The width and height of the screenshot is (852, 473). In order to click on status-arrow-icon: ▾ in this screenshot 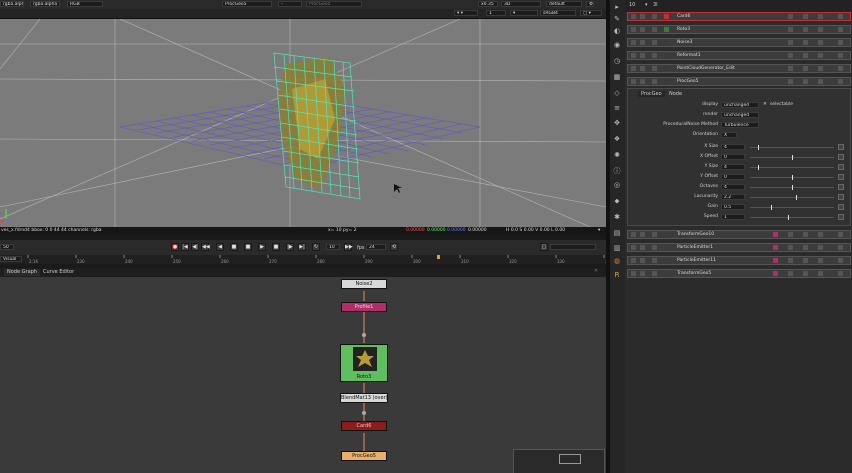, I will do `click(599, 231)`.